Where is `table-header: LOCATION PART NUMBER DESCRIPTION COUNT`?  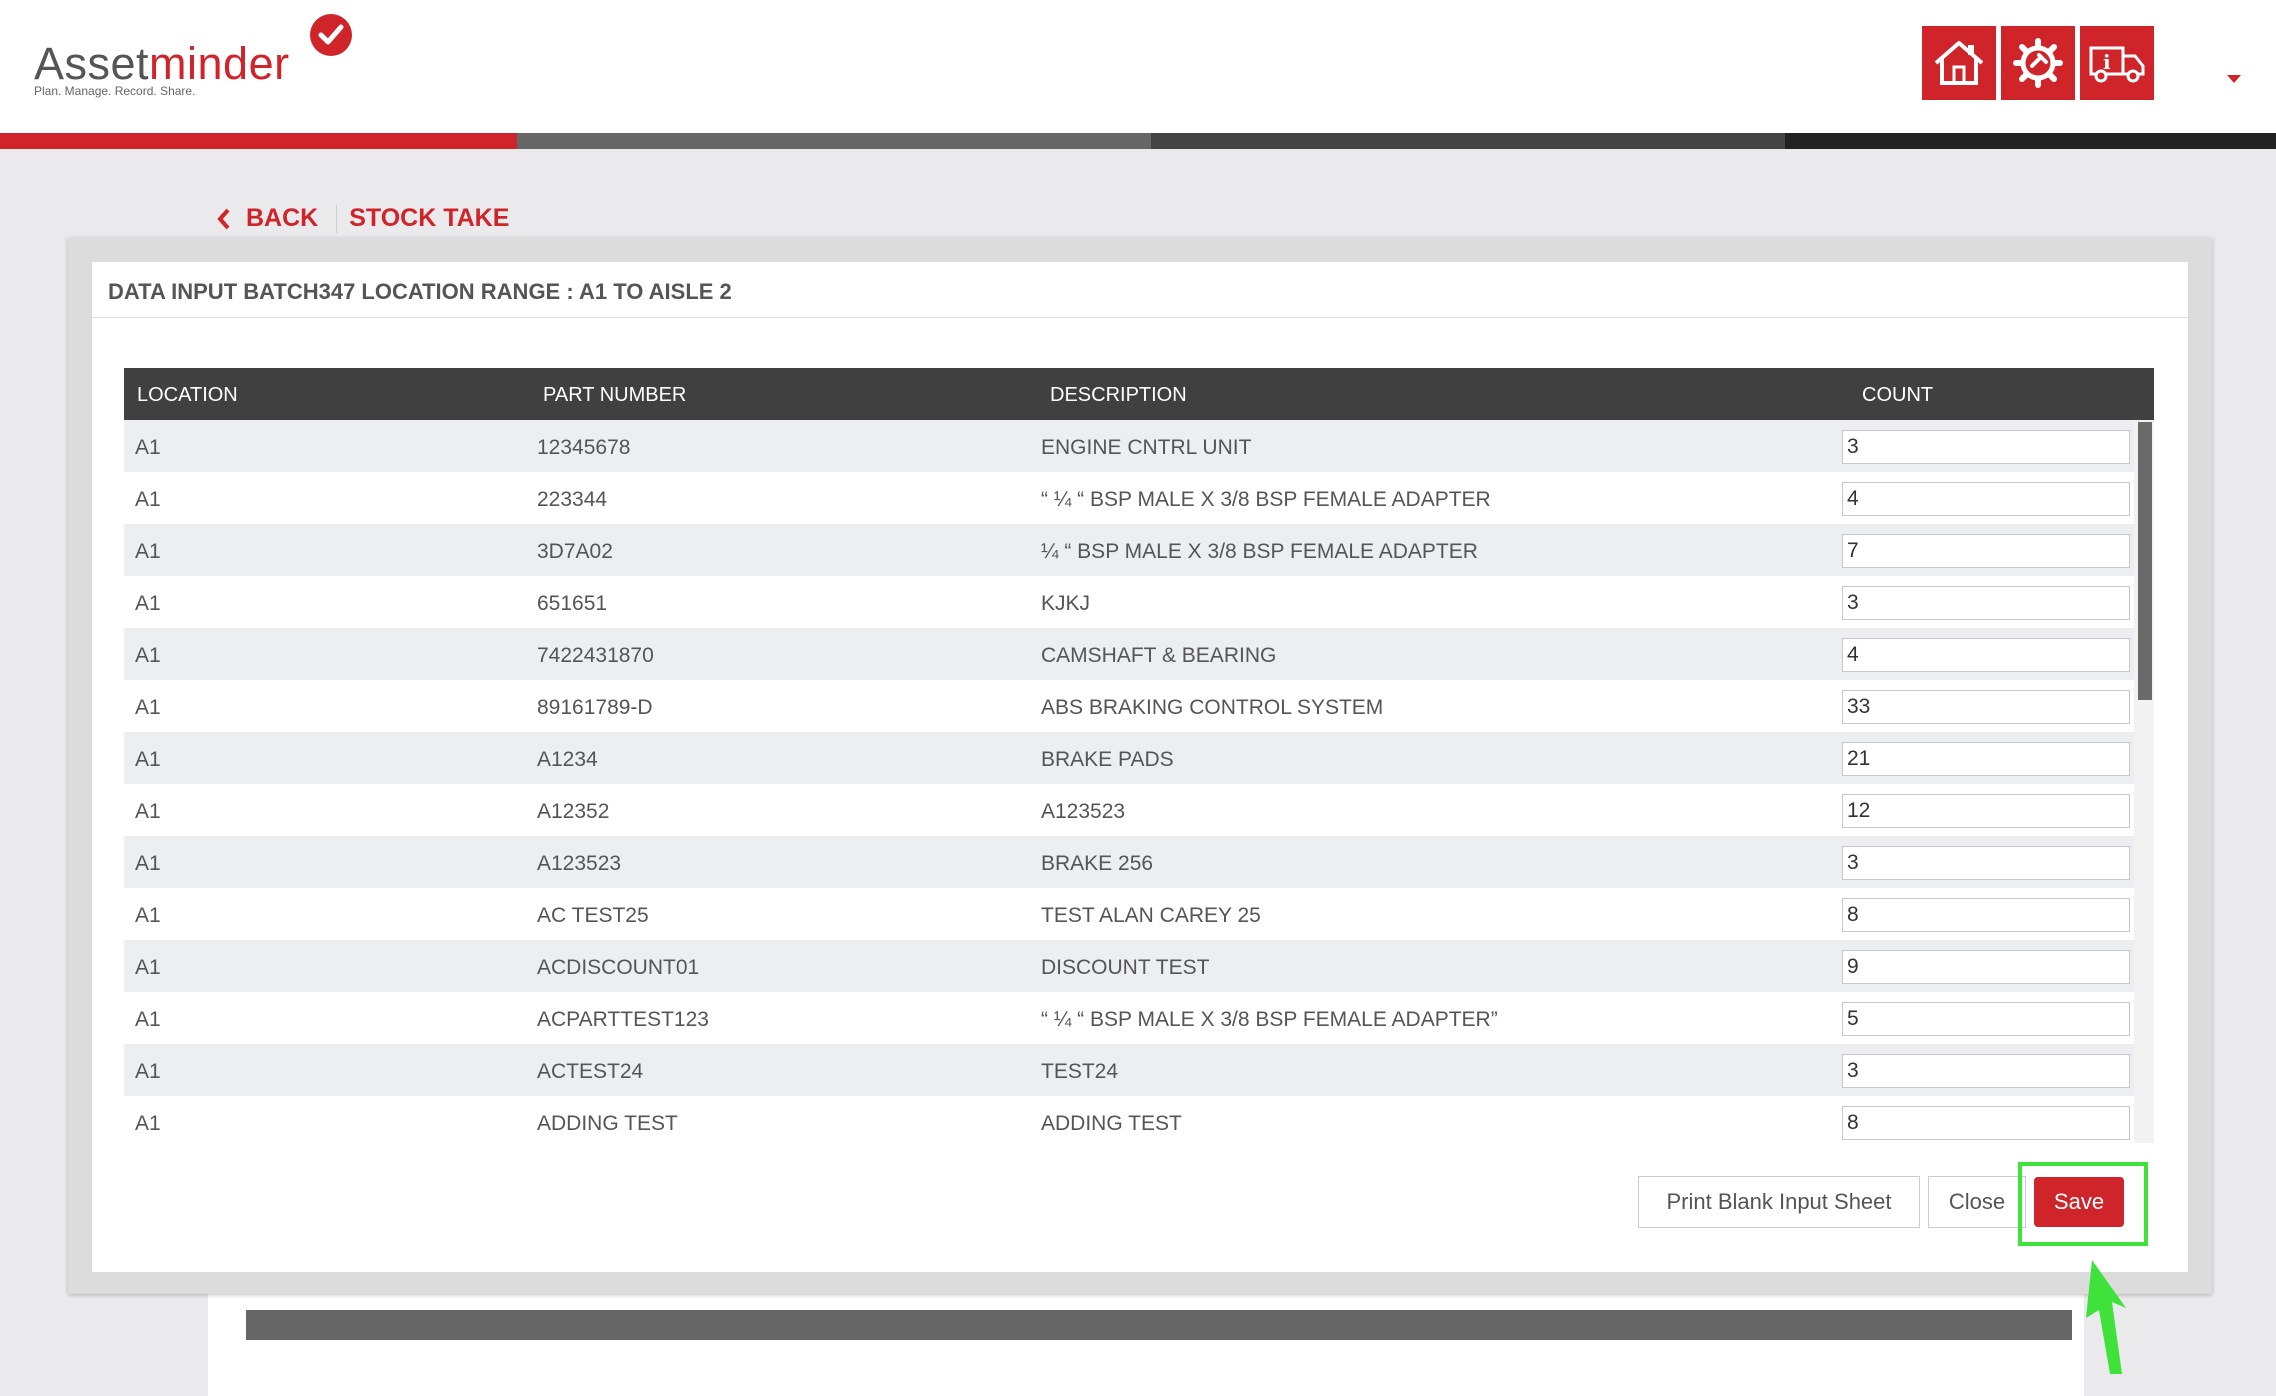 table-header: LOCATION PART NUMBER DESCRIPTION COUNT is located at coordinates (1139, 394).